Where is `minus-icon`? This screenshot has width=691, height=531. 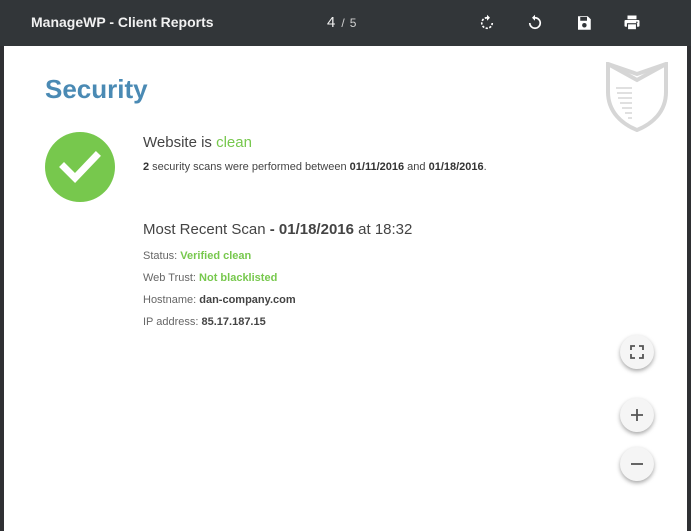 minus-icon is located at coordinates (637, 464).